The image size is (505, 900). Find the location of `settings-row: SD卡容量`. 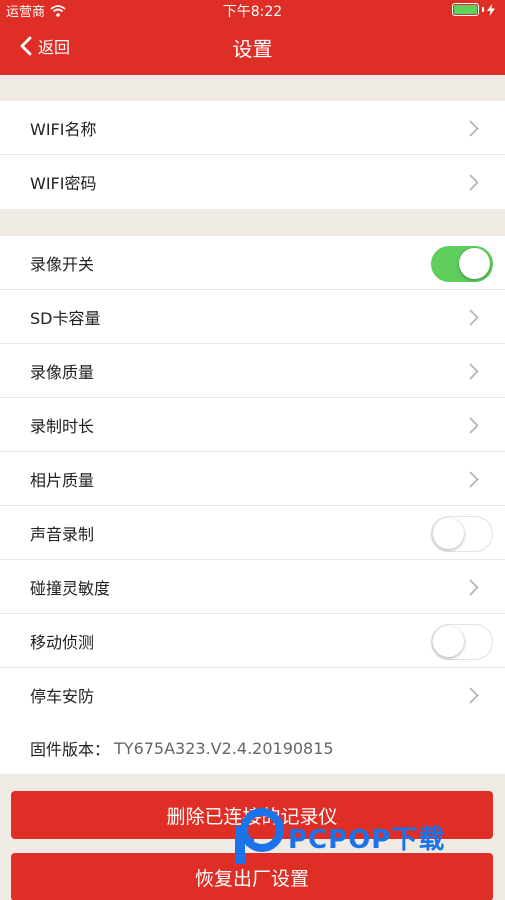

settings-row: SD卡容量 is located at coordinates (252, 317).